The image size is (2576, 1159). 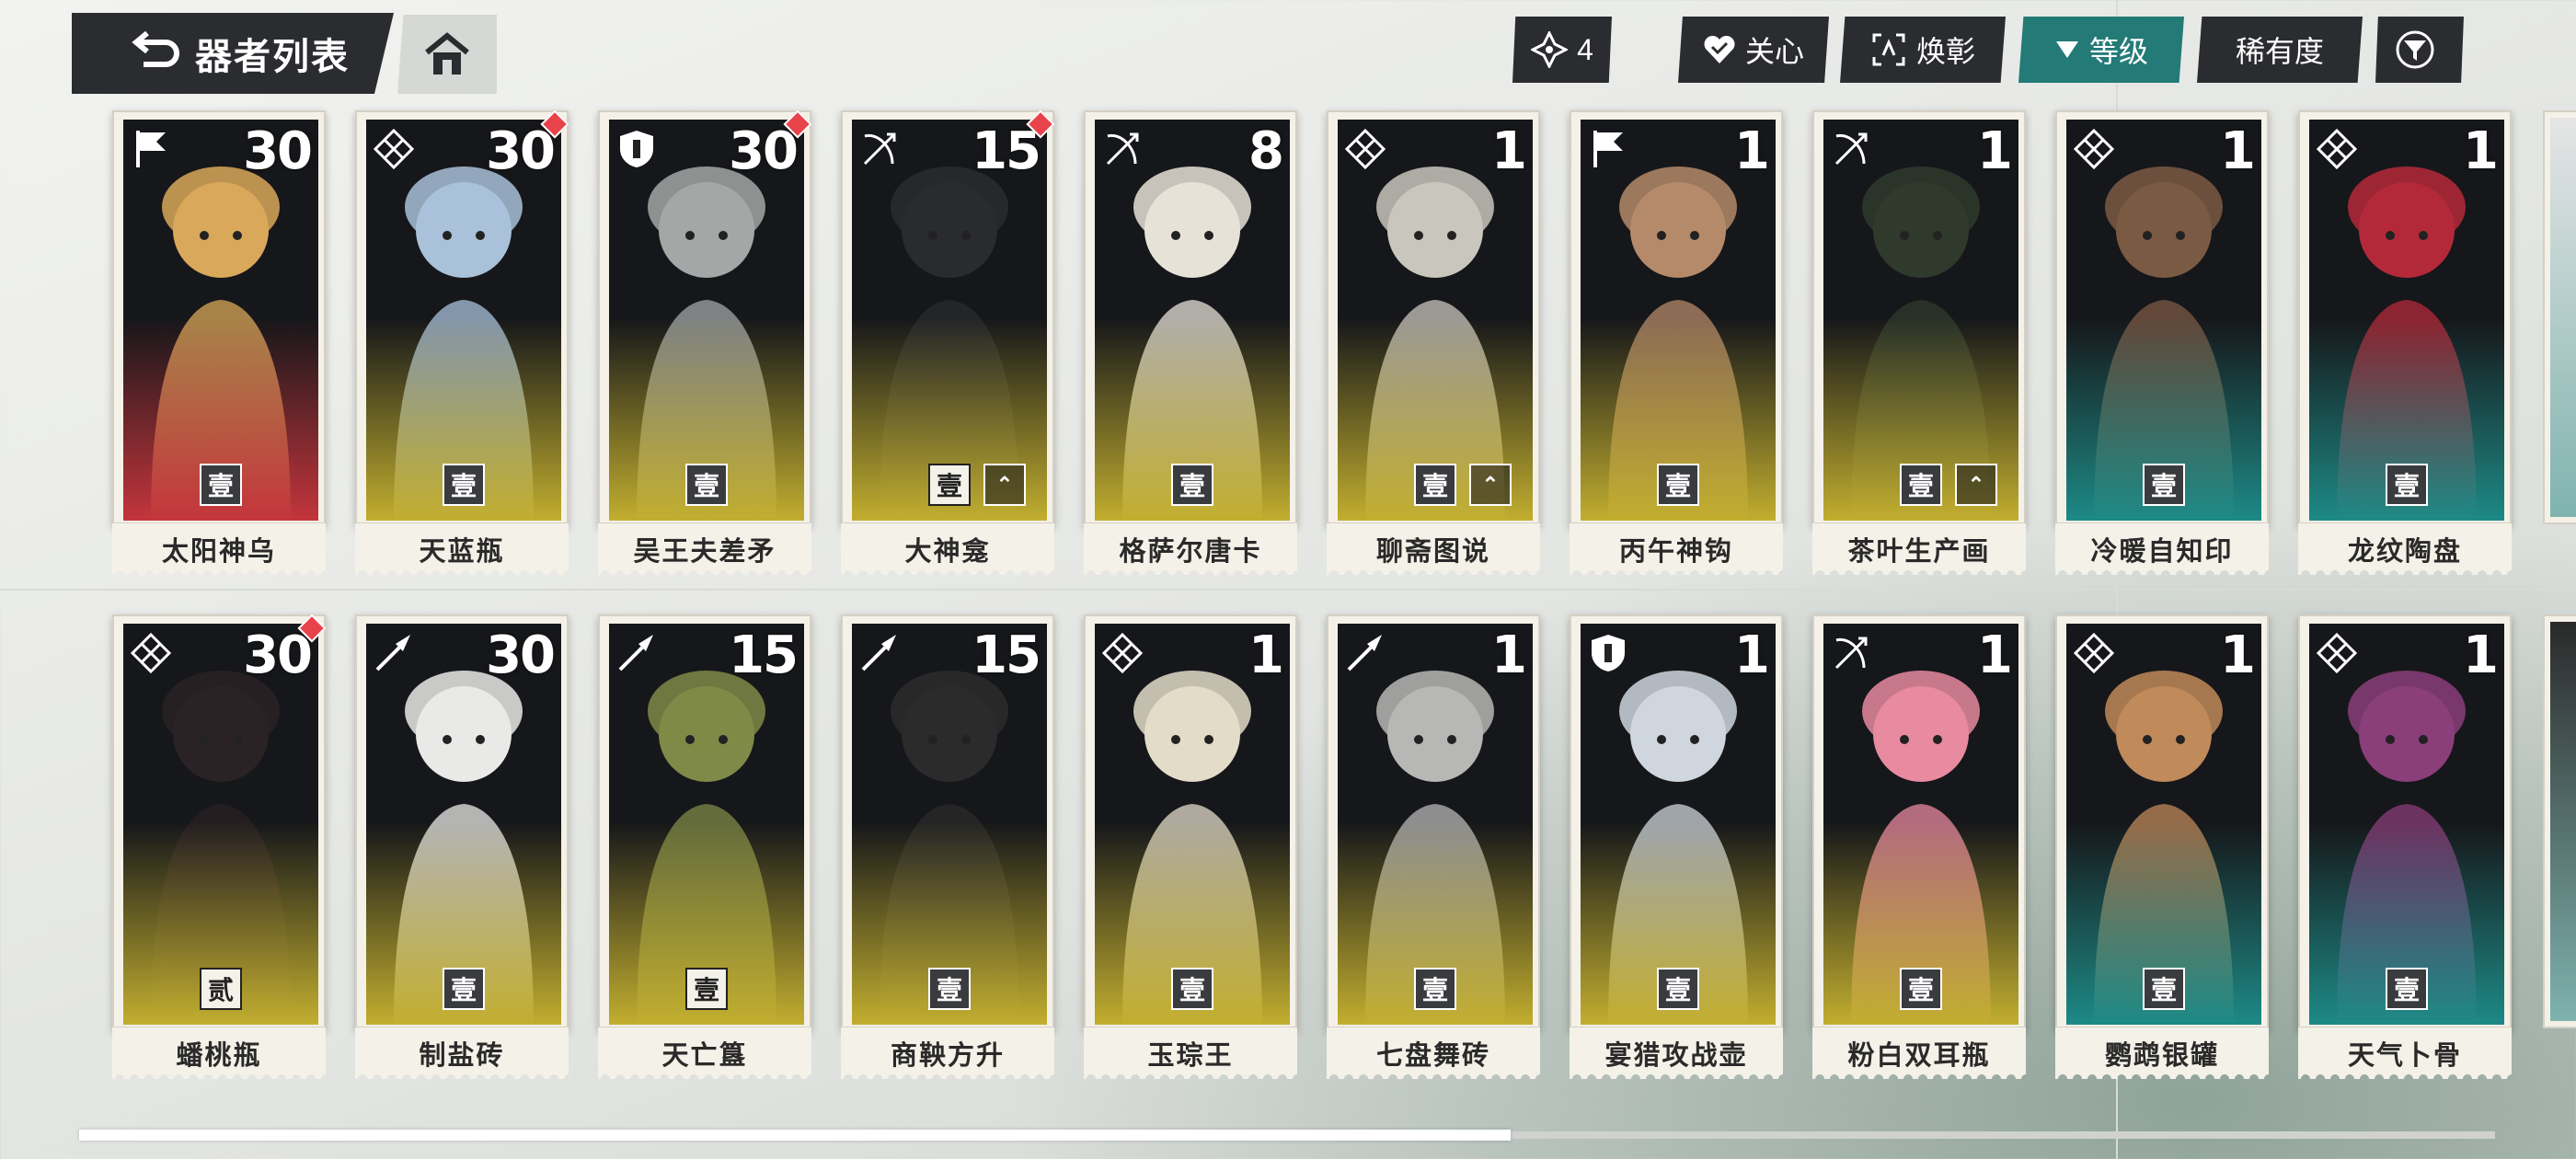 I want to click on filter-button, so click(x=2419, y=50).